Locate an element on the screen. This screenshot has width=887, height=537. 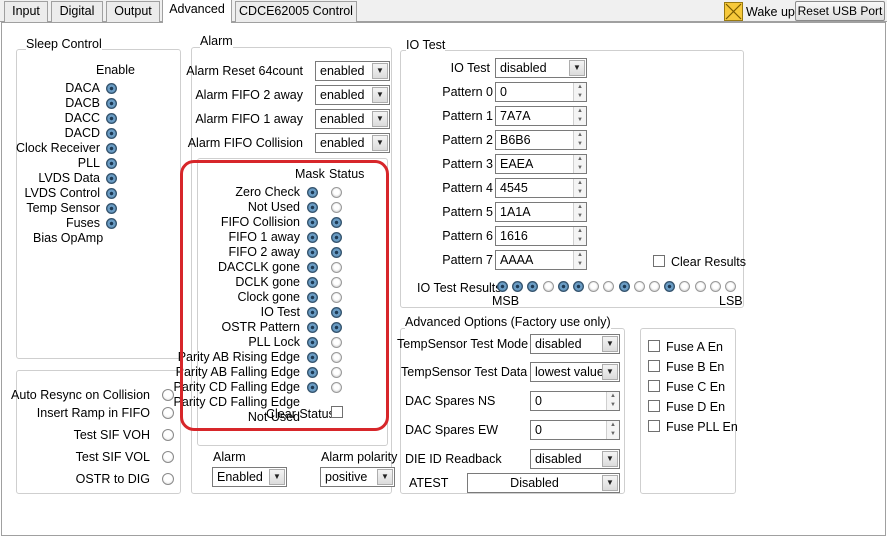
pattern-label: Pattern 6 is located at coordinates (467, 236).